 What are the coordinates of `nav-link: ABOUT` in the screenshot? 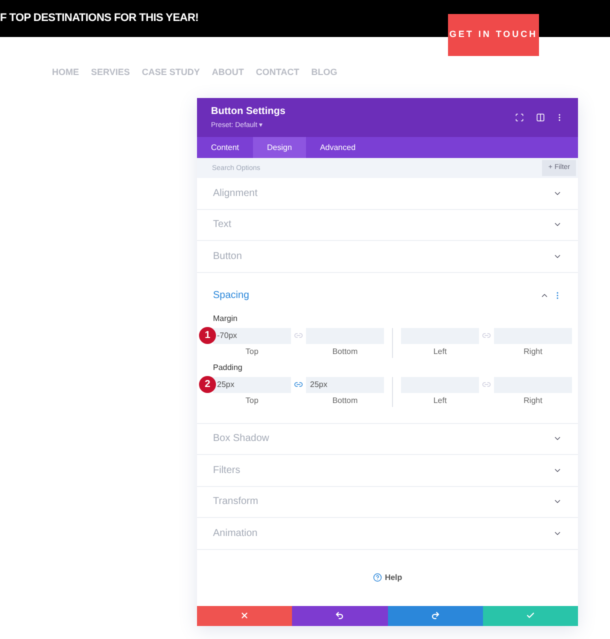 It's located at (228, 73).